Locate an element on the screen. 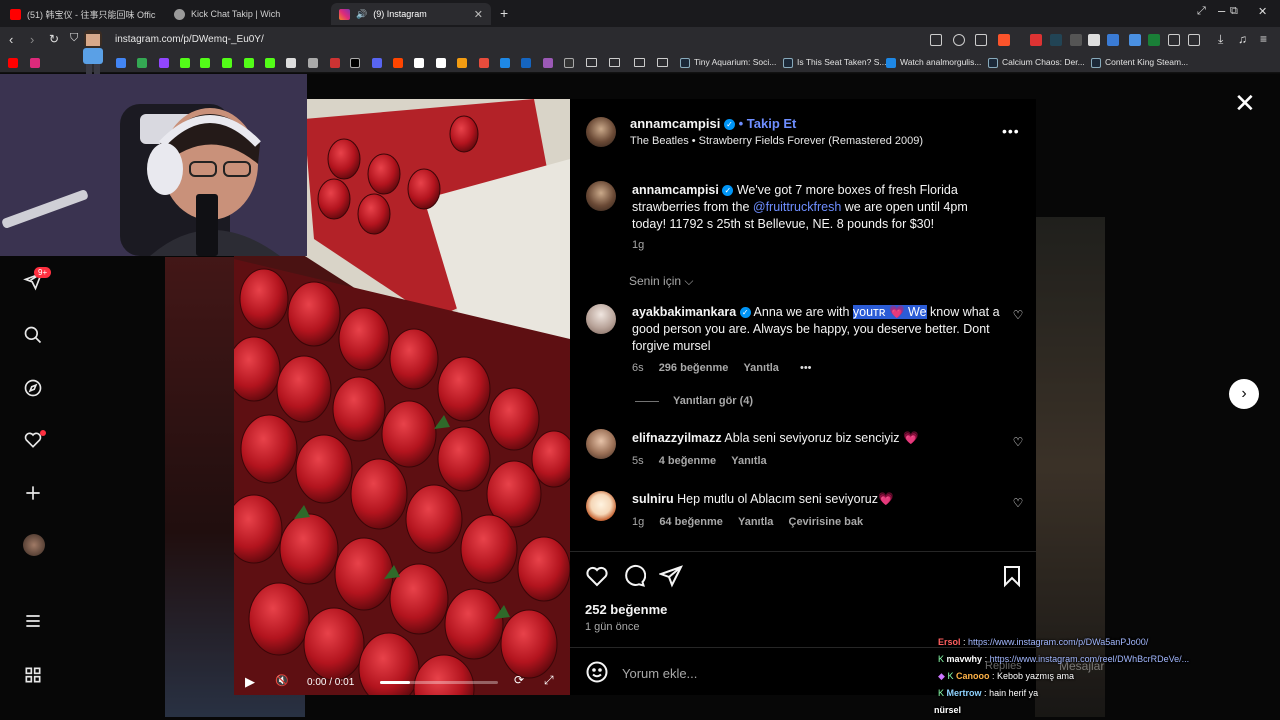 The width and height of the screenshot is (1280, 720). download-icon: ⤓ is located at coordinates (1220, 39).